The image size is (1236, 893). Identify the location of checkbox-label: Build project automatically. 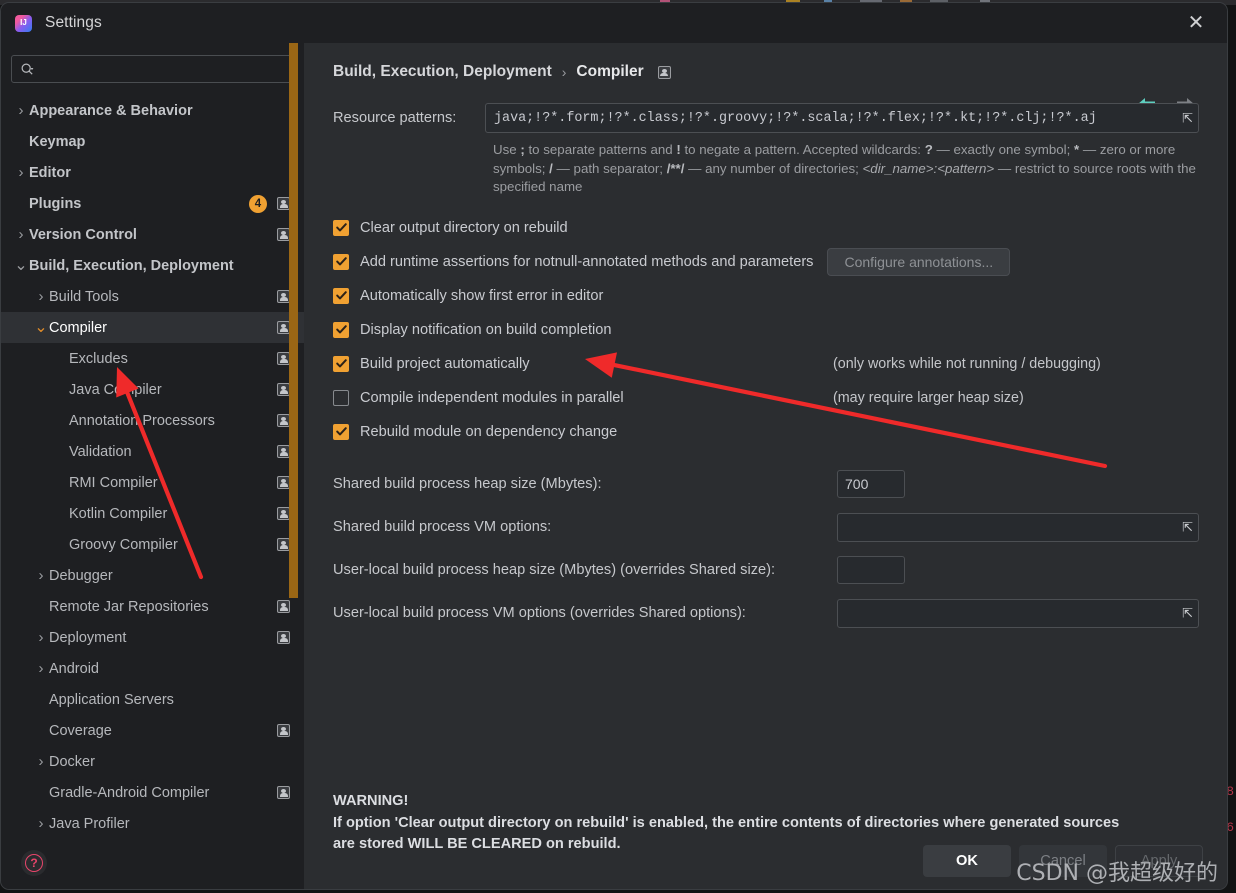
(445, 363).